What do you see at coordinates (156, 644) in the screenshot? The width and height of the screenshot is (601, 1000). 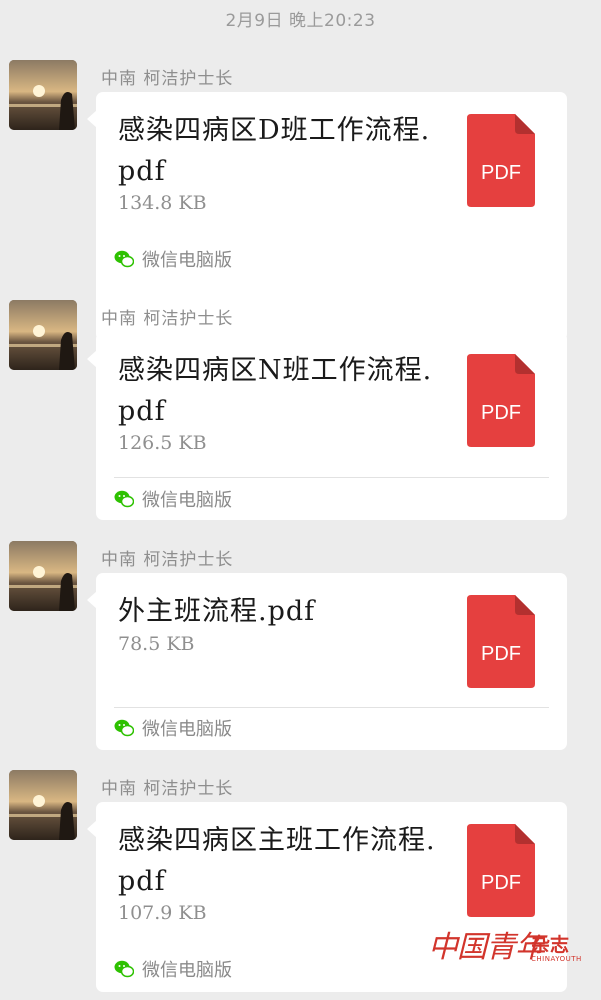 I see `file-size: 78.5 KB` at bounding box center [156, 644].